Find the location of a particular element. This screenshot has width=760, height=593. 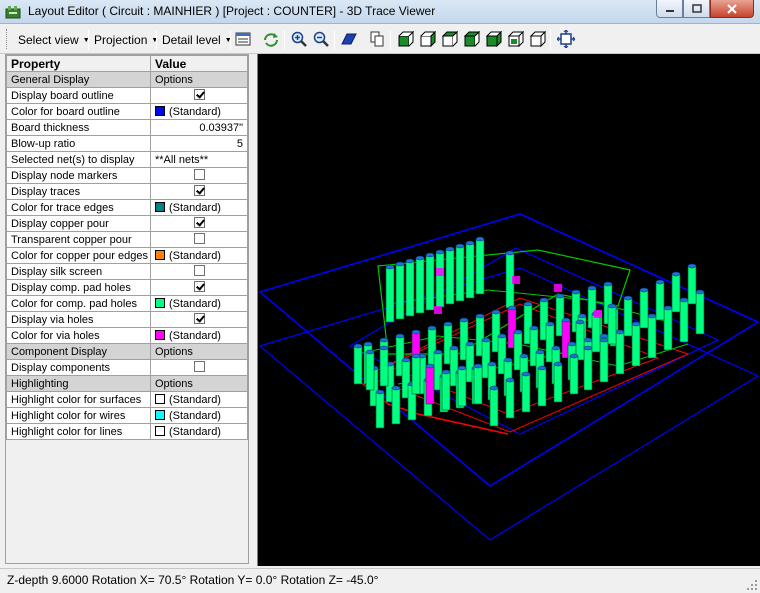

close-button is located at coordinates (732, 9).